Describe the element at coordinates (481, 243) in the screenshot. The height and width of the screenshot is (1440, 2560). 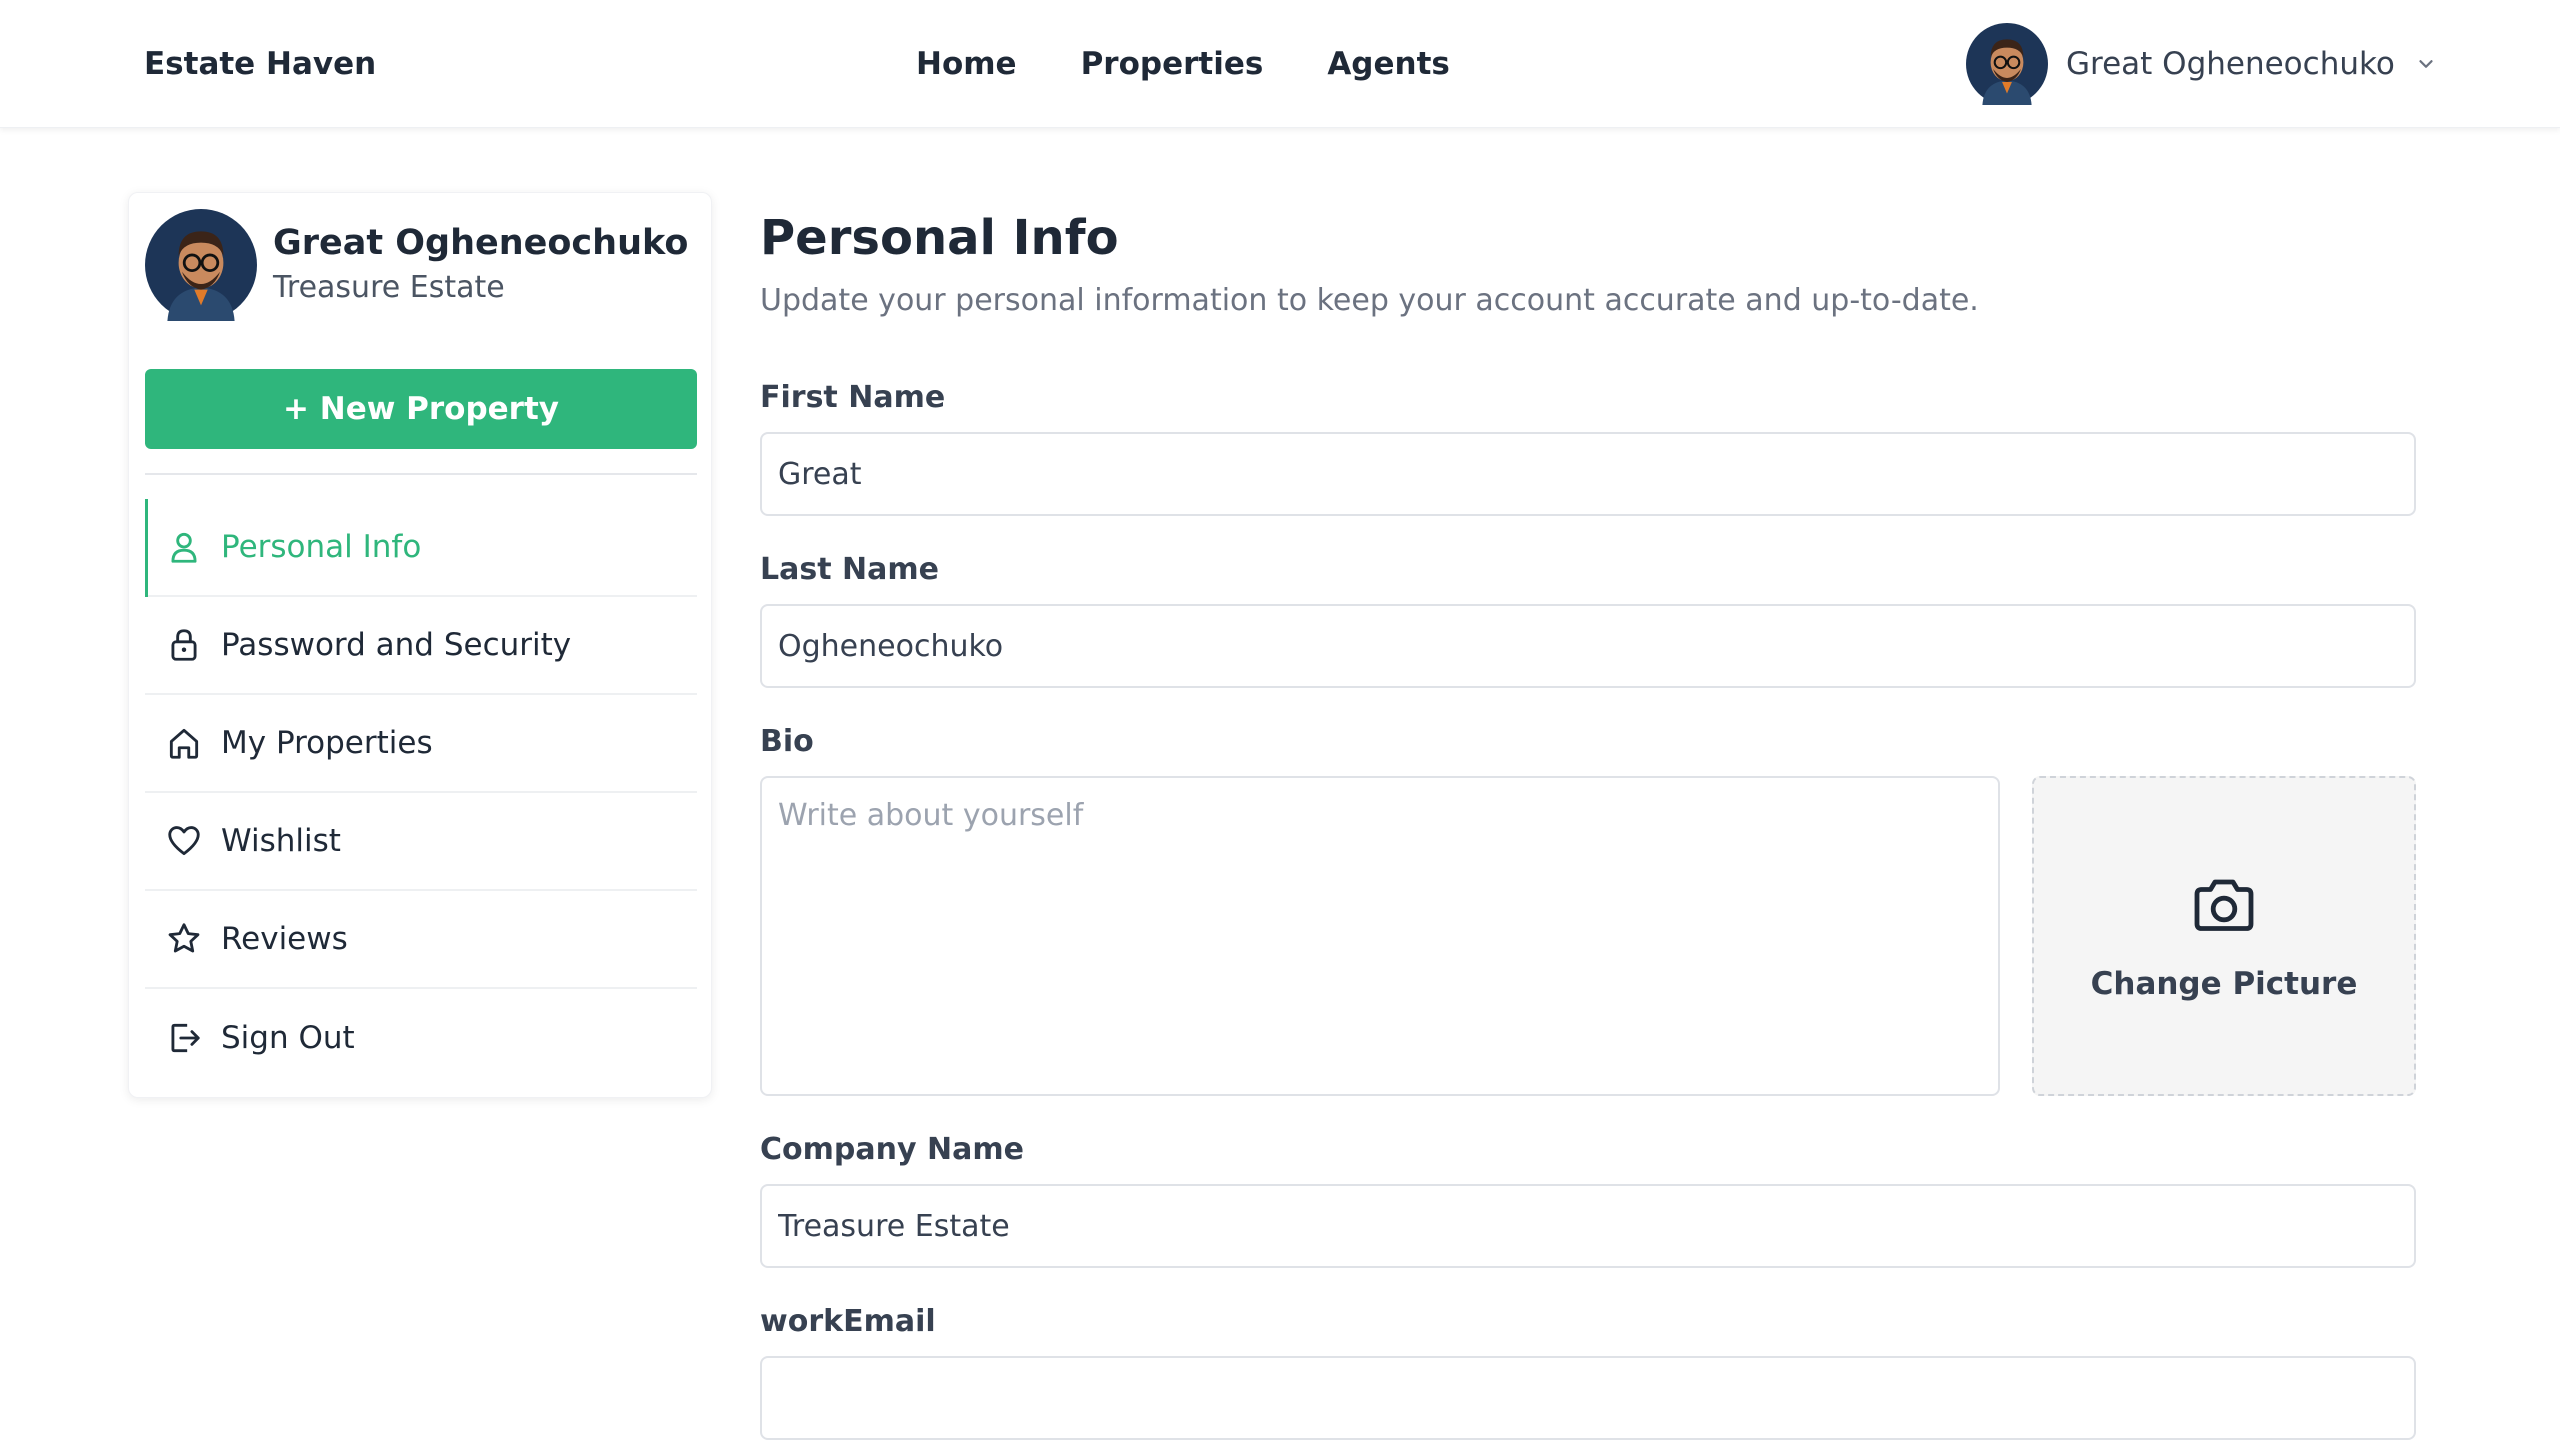
I see `profile-name: Great Ogheneochuko` at that location.